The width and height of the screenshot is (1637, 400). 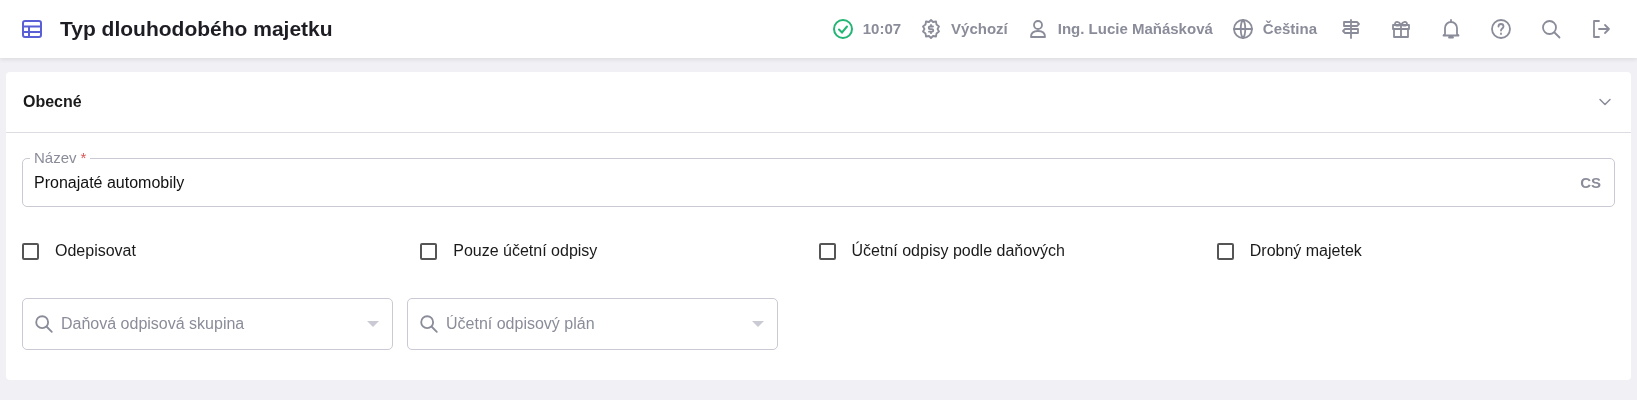 What do you see at coordinates (1305, 251) in the screenshot?
I see `checkbox-label: Drobný majetek` at bounding box center [1305, 251].